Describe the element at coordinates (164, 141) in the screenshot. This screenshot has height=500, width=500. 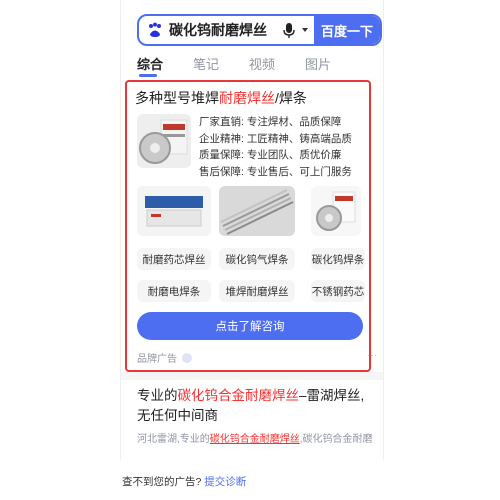
I see `product-image` at that location.